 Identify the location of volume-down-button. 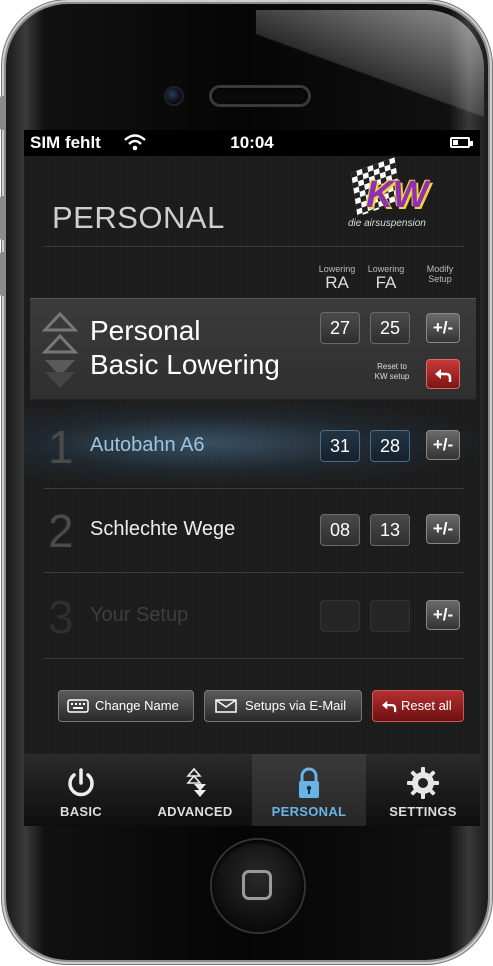
(3, 274).